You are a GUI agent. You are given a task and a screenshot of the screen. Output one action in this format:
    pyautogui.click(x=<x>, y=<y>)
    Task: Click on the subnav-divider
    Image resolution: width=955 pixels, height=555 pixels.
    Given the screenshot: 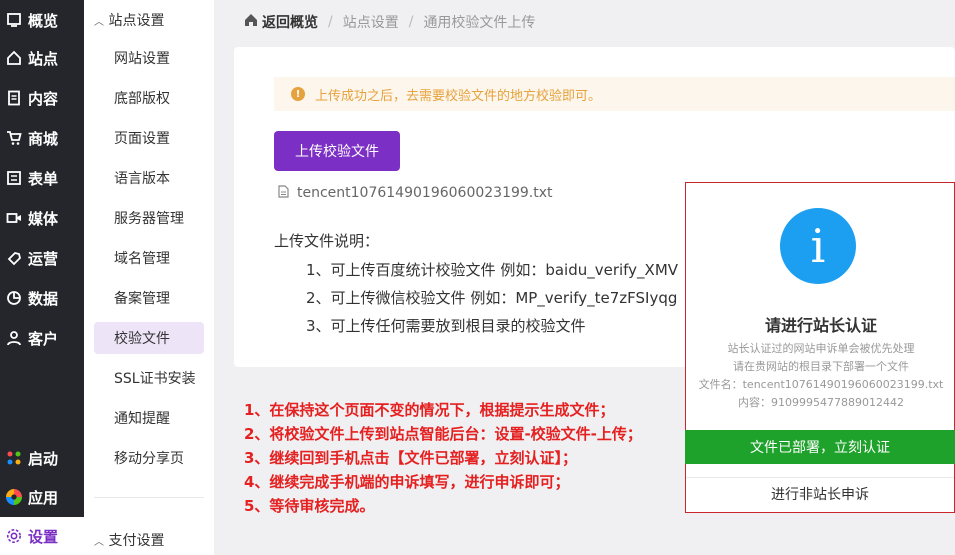 What is the action you would take?
    pyautogui.click(x=149, y=497)
    